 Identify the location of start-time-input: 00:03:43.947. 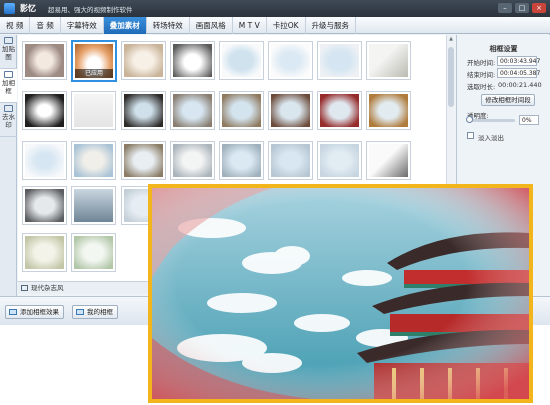
(518, 61).